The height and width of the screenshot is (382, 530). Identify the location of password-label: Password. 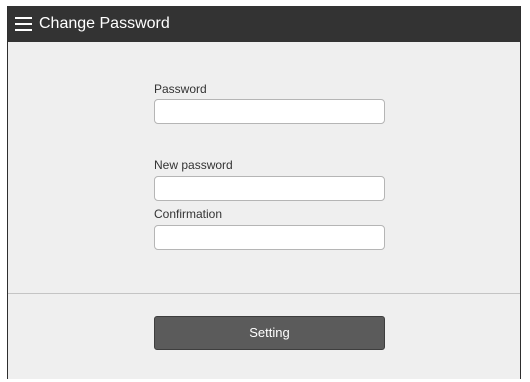
(180, 89).